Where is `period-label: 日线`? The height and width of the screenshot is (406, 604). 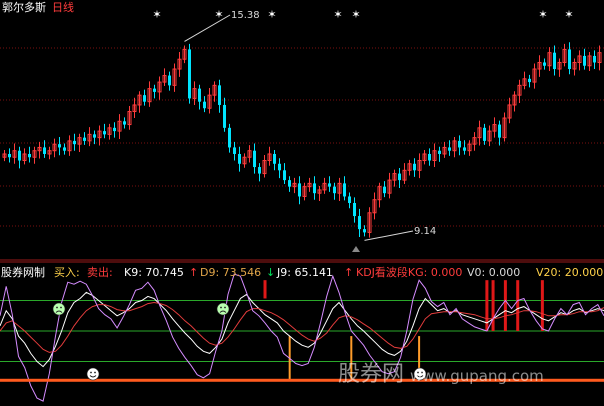
period-label: 日线 is located at coordinates (63, 7).